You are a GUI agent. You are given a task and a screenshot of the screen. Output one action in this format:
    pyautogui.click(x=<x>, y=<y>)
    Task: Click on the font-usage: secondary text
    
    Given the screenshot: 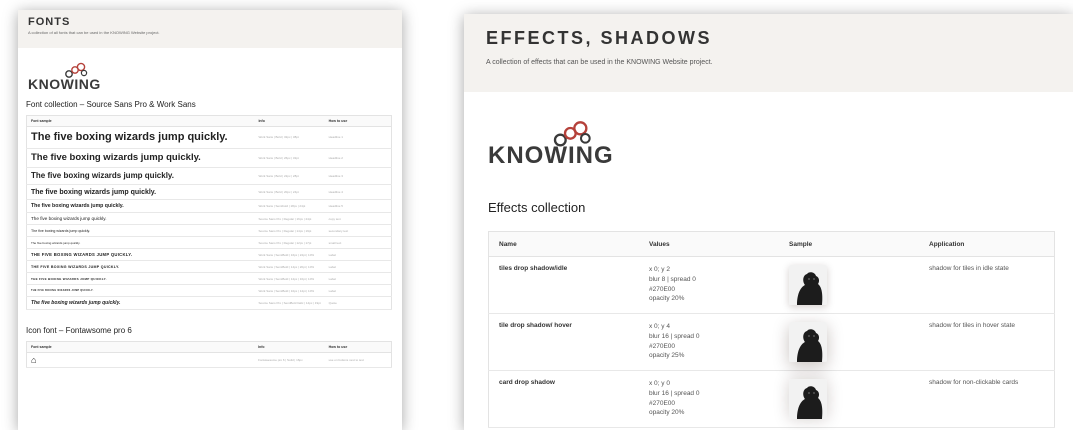 What is the action you would take?
    pyautogui.click(x=358, y=231)
    